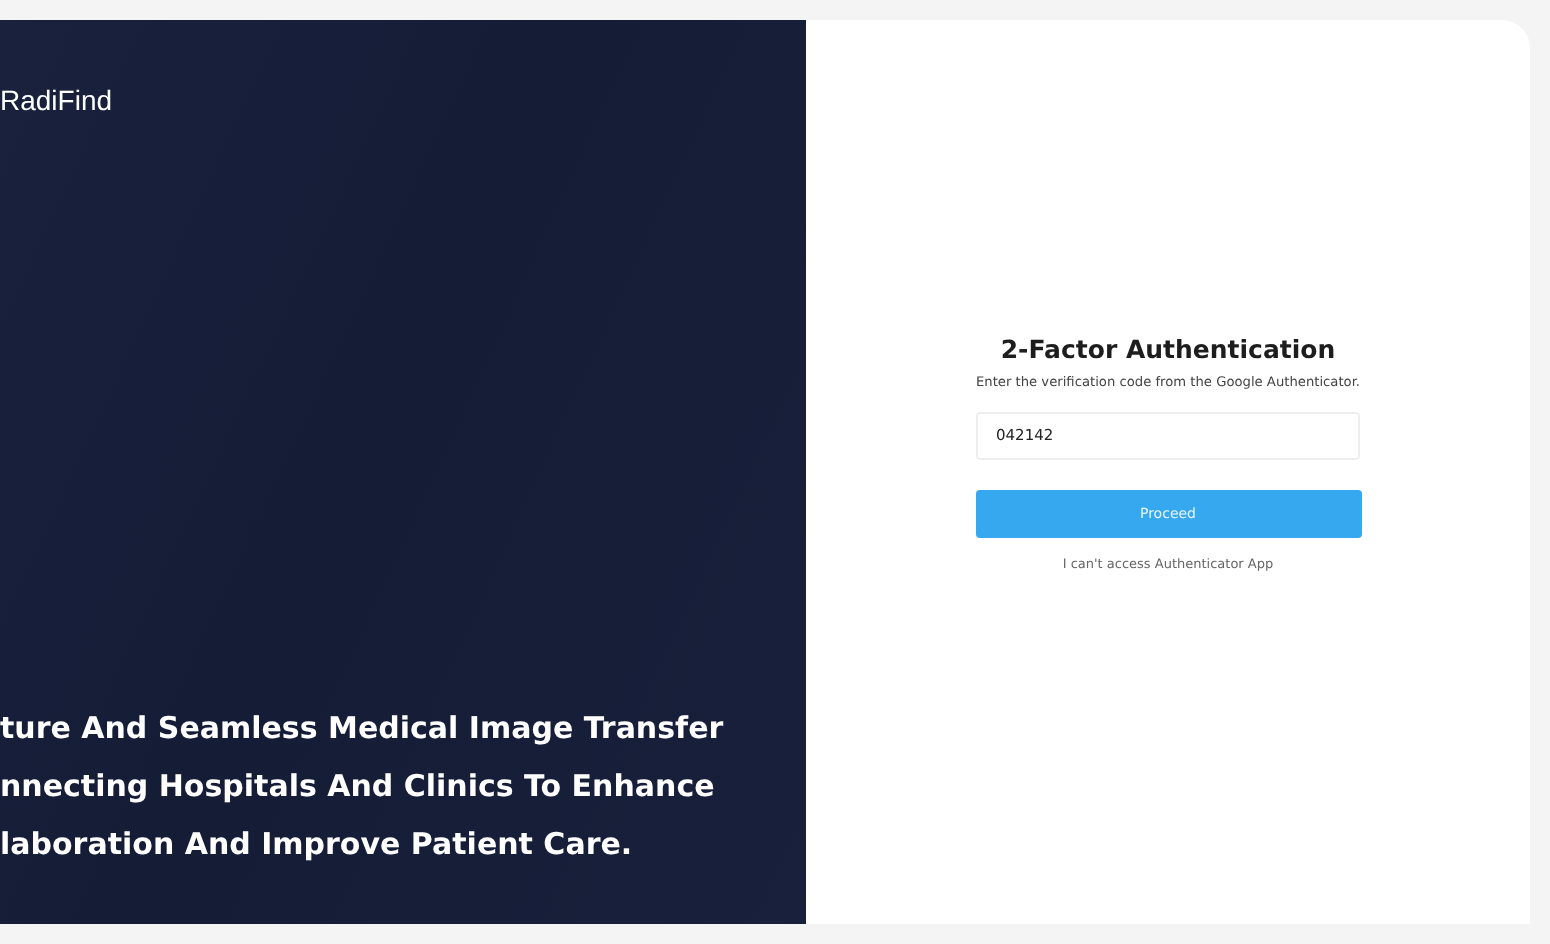 The image size is (1550, 944). I want to click on brand-name: RadiFind, so click(56, 100).